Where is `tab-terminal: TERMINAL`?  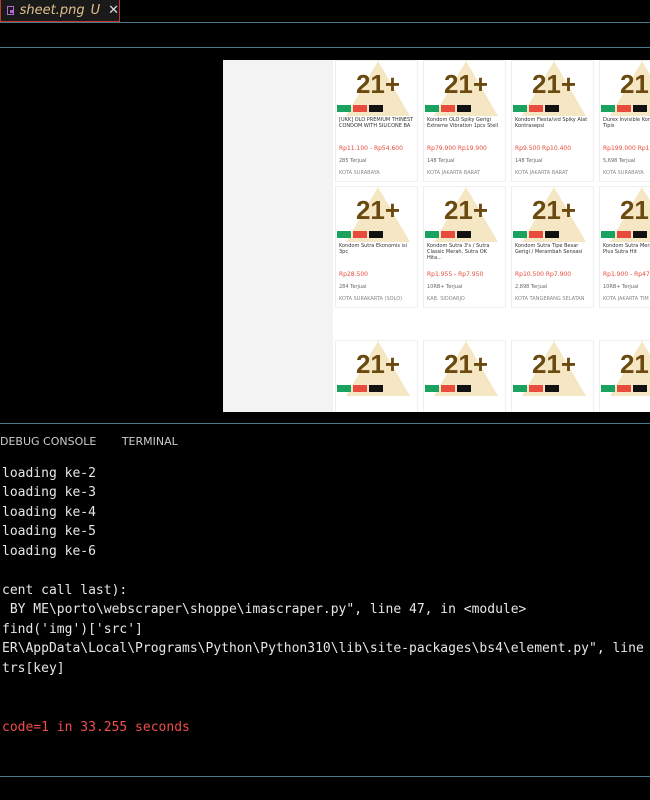
tab-terminal: TERMINAL is located at coordinates (150, 441).